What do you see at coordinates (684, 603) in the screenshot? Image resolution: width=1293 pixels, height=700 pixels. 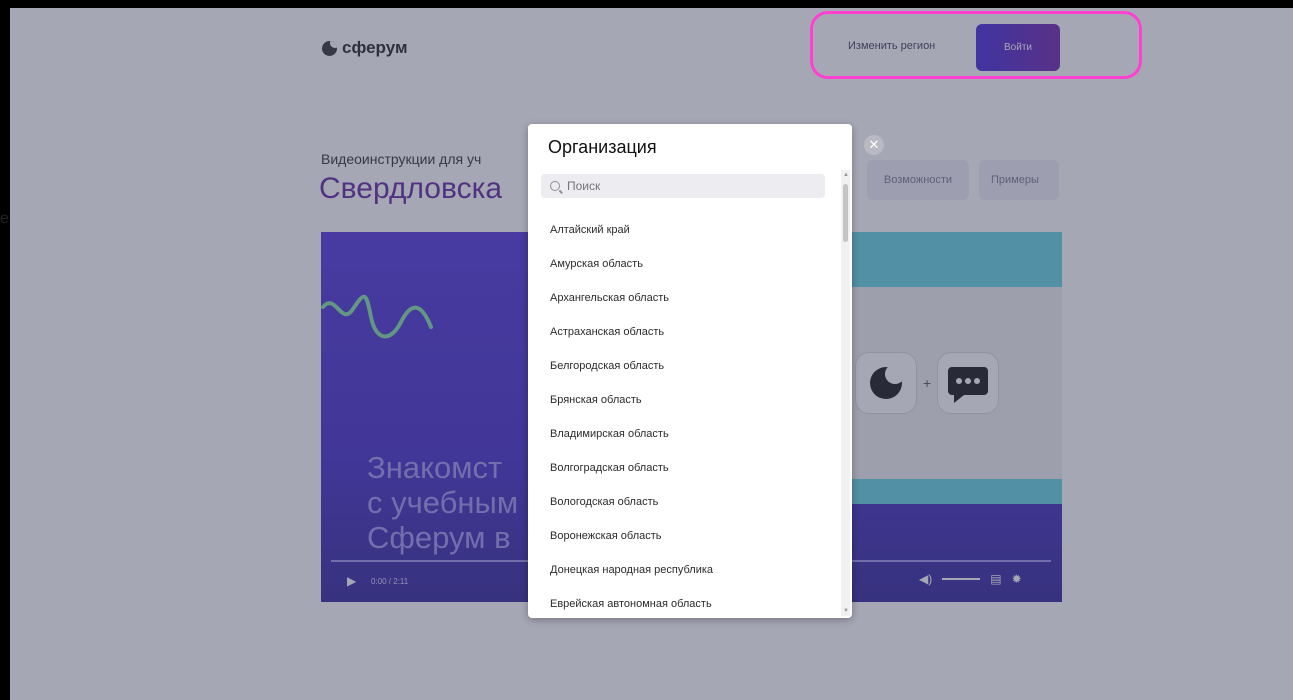 I see `list-item: Еврейская автономная область` at bounding box center [684, 603].